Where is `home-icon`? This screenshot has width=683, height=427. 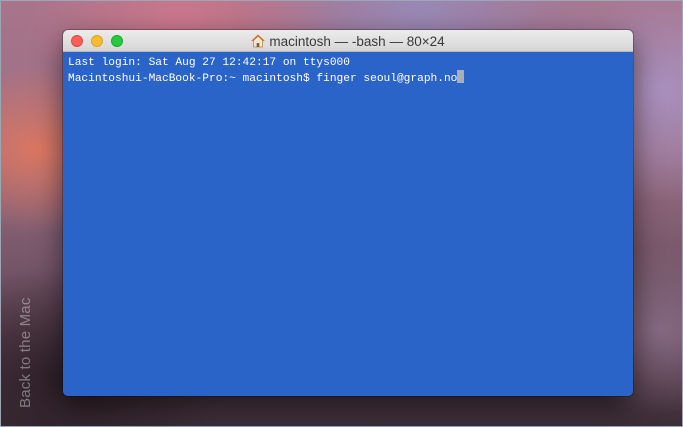 home-icon is located at coordinates (258, 41).